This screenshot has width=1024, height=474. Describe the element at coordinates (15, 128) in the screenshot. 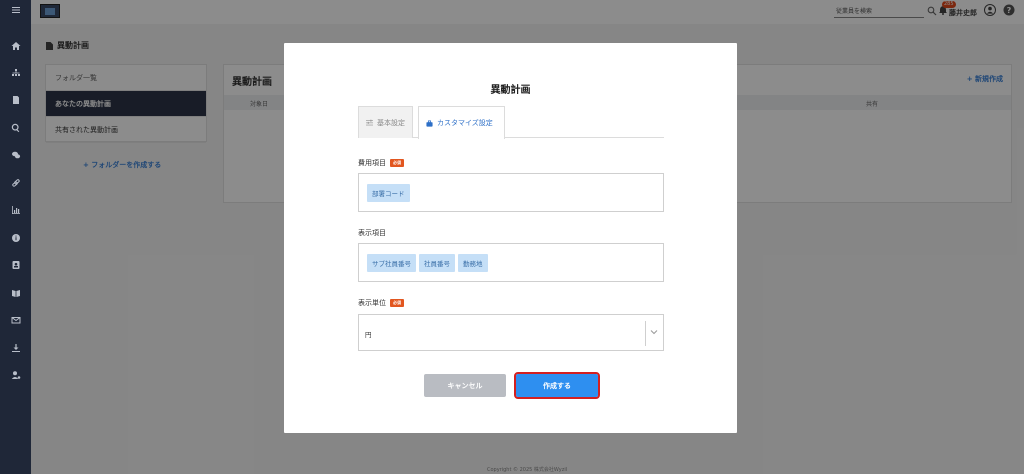

I see `search-nav-icon` at that location.